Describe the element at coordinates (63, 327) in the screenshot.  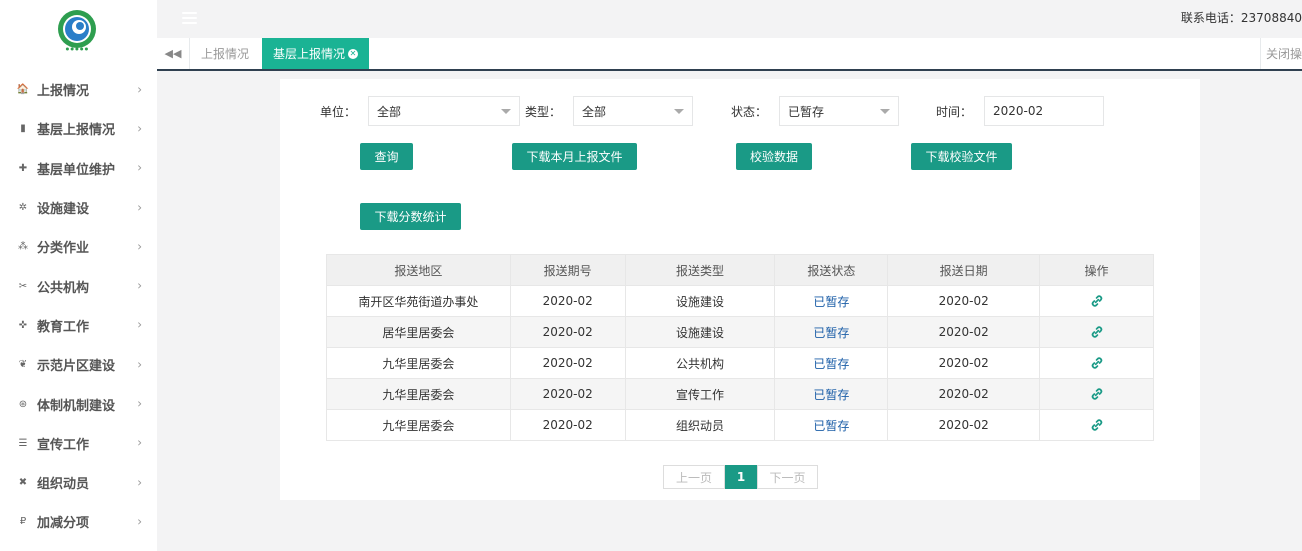
I see `sidebar-item-label: 教育工作` at that location.